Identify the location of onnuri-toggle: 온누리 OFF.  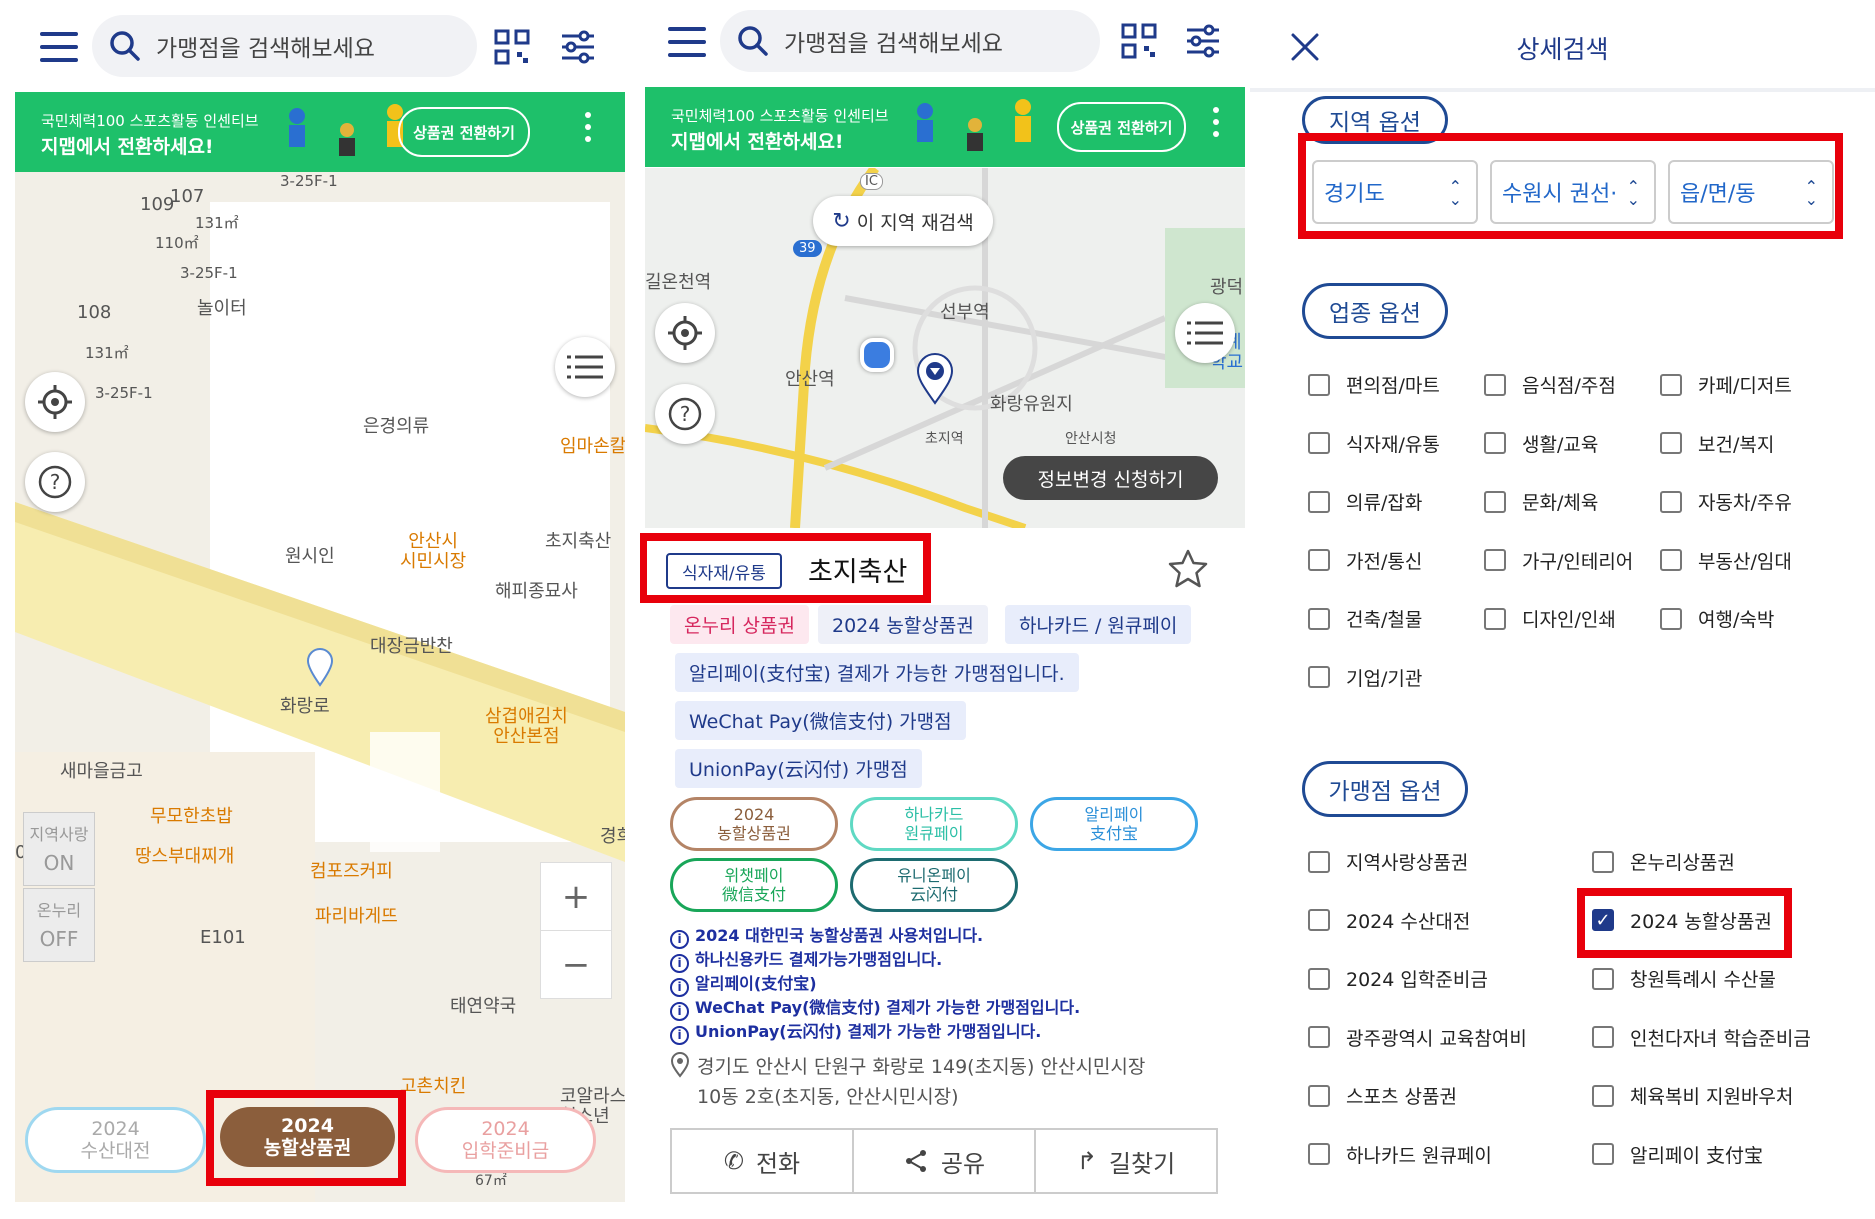
(59, 925).